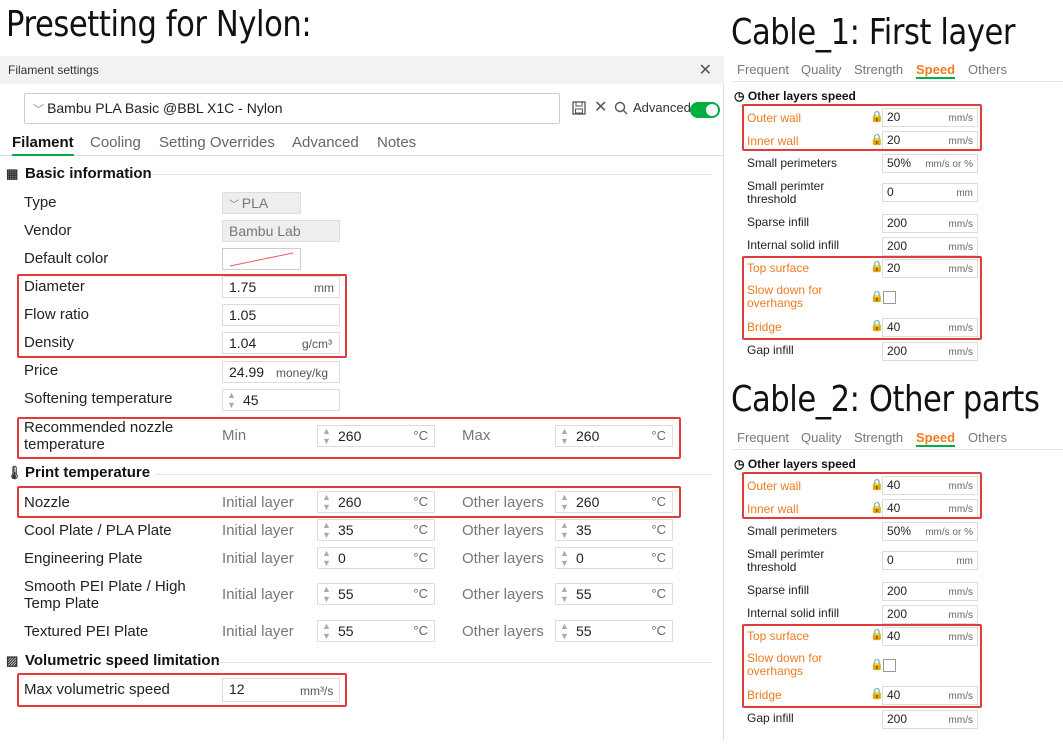 This screenshot has height=747, width=1063. I want to click on section-basic-information: ▦ Basic information, so click(79, 173).